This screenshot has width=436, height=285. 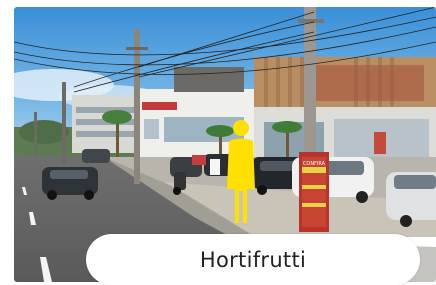 I want to click on place-name-label: Hortifrutti, so click(x=253, y=259).